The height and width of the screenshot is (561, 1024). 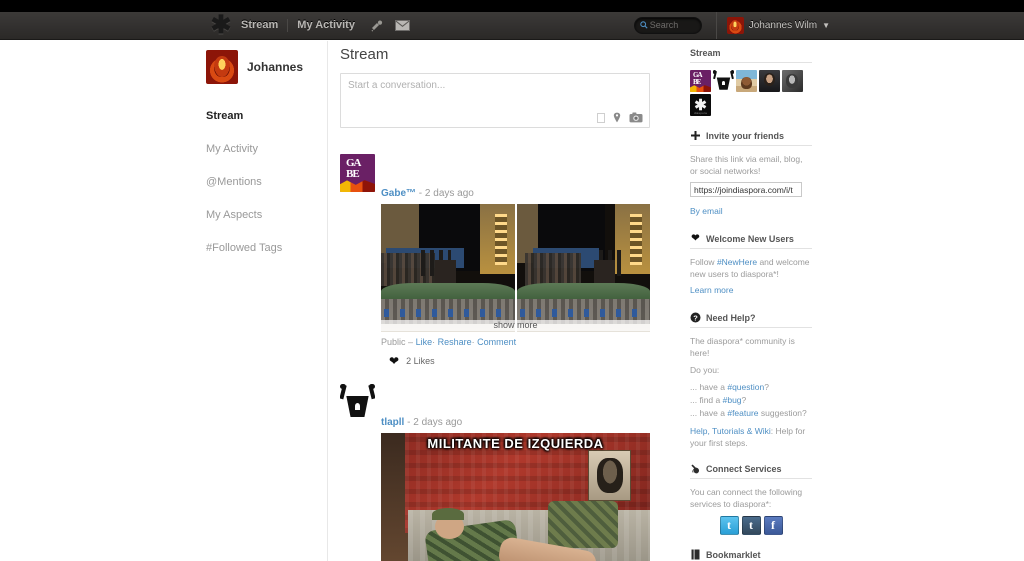 What do you see at coordinates (742, 347) in the screenshot?
I see `help-line-1: The diaspora* community is here!` at bounding box center [742, 347].